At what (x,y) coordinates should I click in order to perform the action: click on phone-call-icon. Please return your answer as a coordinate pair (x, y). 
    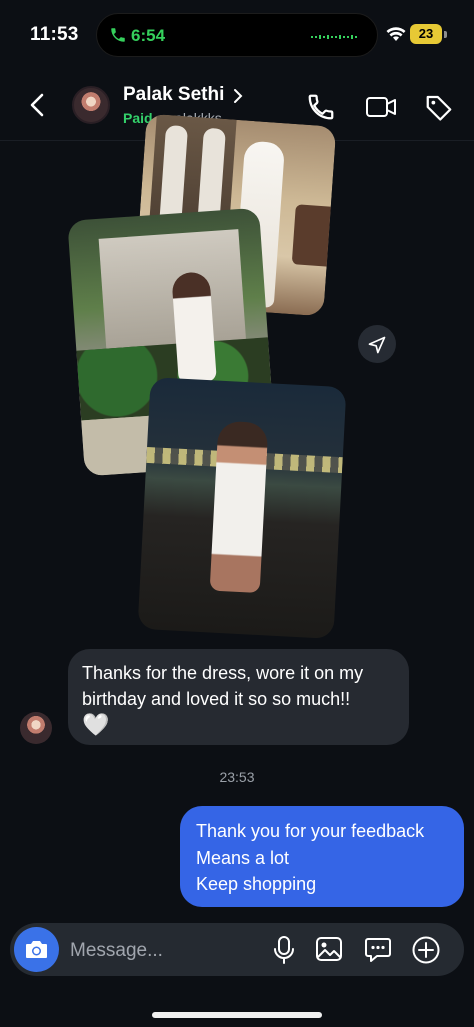
    Looking at the image, I should click on (118, 35).